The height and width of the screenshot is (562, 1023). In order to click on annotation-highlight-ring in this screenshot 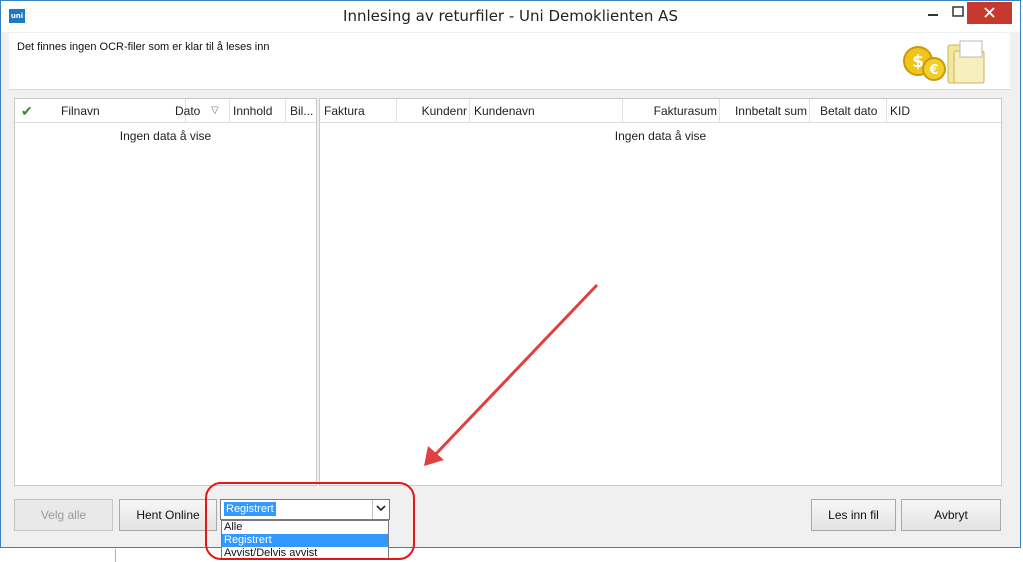, I will do `click(310, 521)`.